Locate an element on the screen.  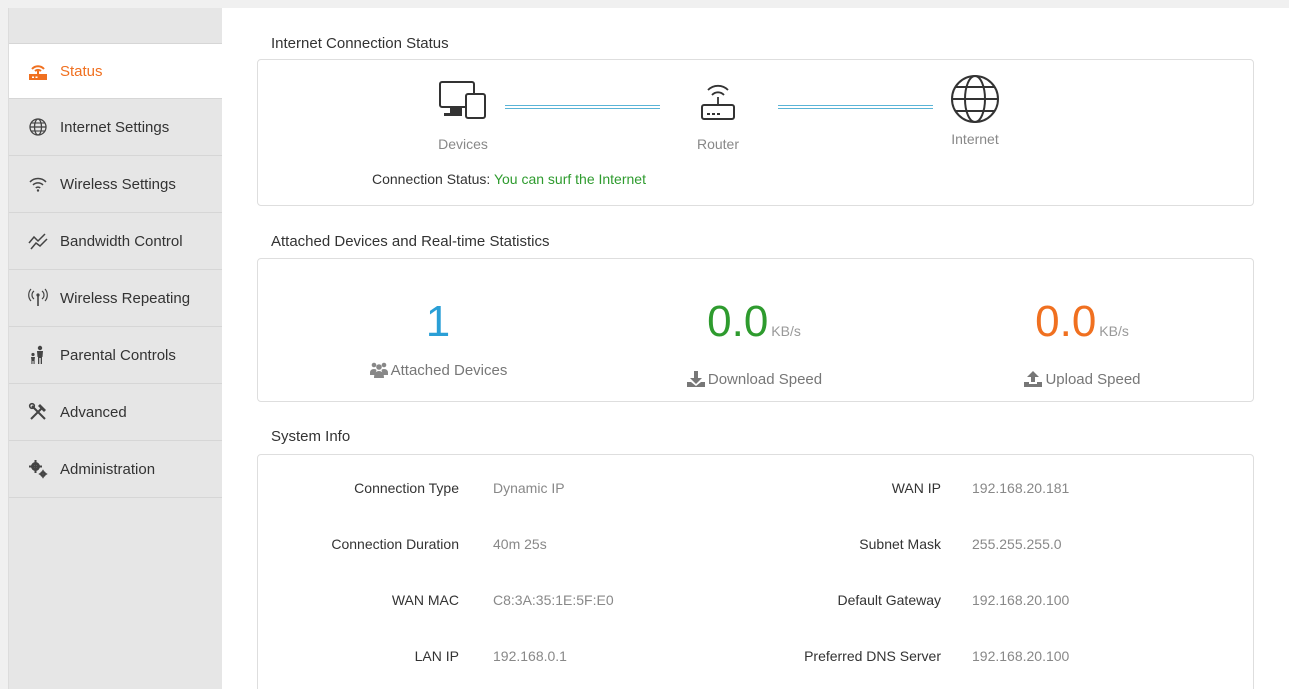
sidebar-item-status: Status is located at coordinates (115, 71).